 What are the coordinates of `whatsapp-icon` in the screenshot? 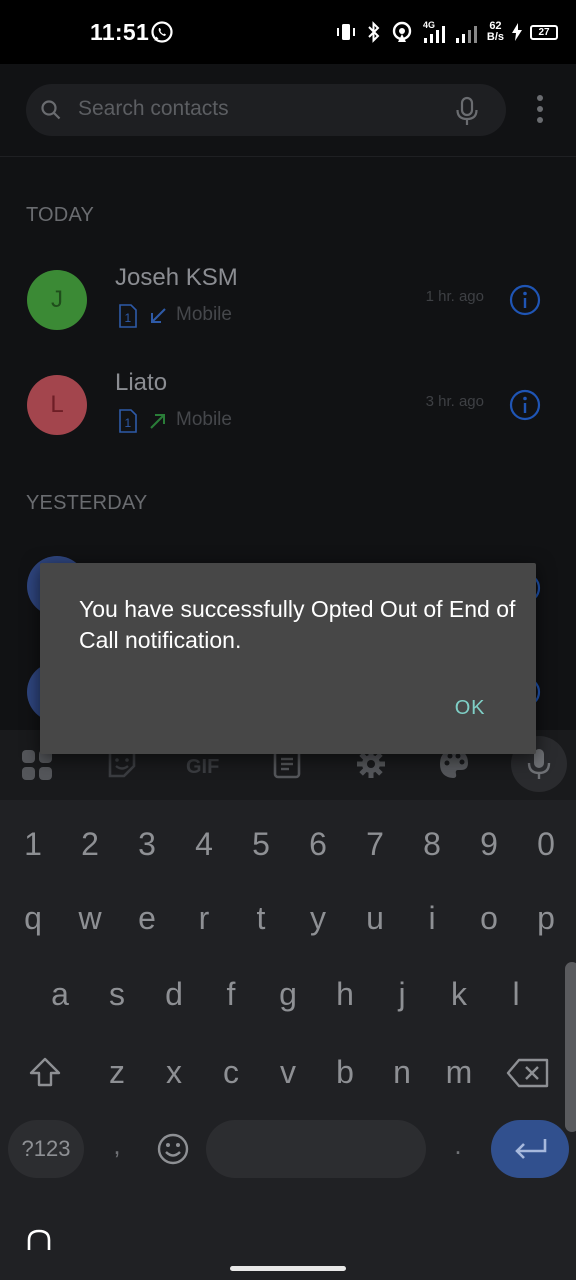 It's located at (162, 32).